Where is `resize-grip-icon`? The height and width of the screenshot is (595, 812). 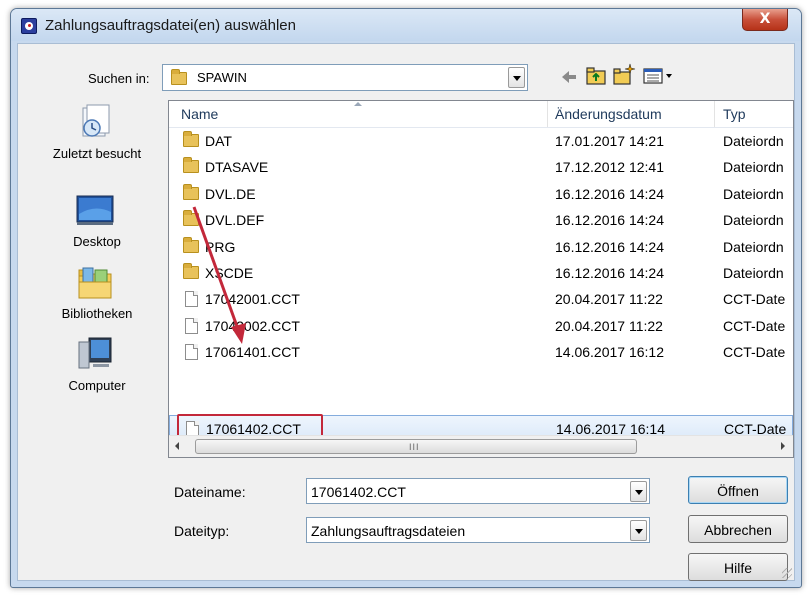 resize-grip-icon is located at coordinates (787, 573).